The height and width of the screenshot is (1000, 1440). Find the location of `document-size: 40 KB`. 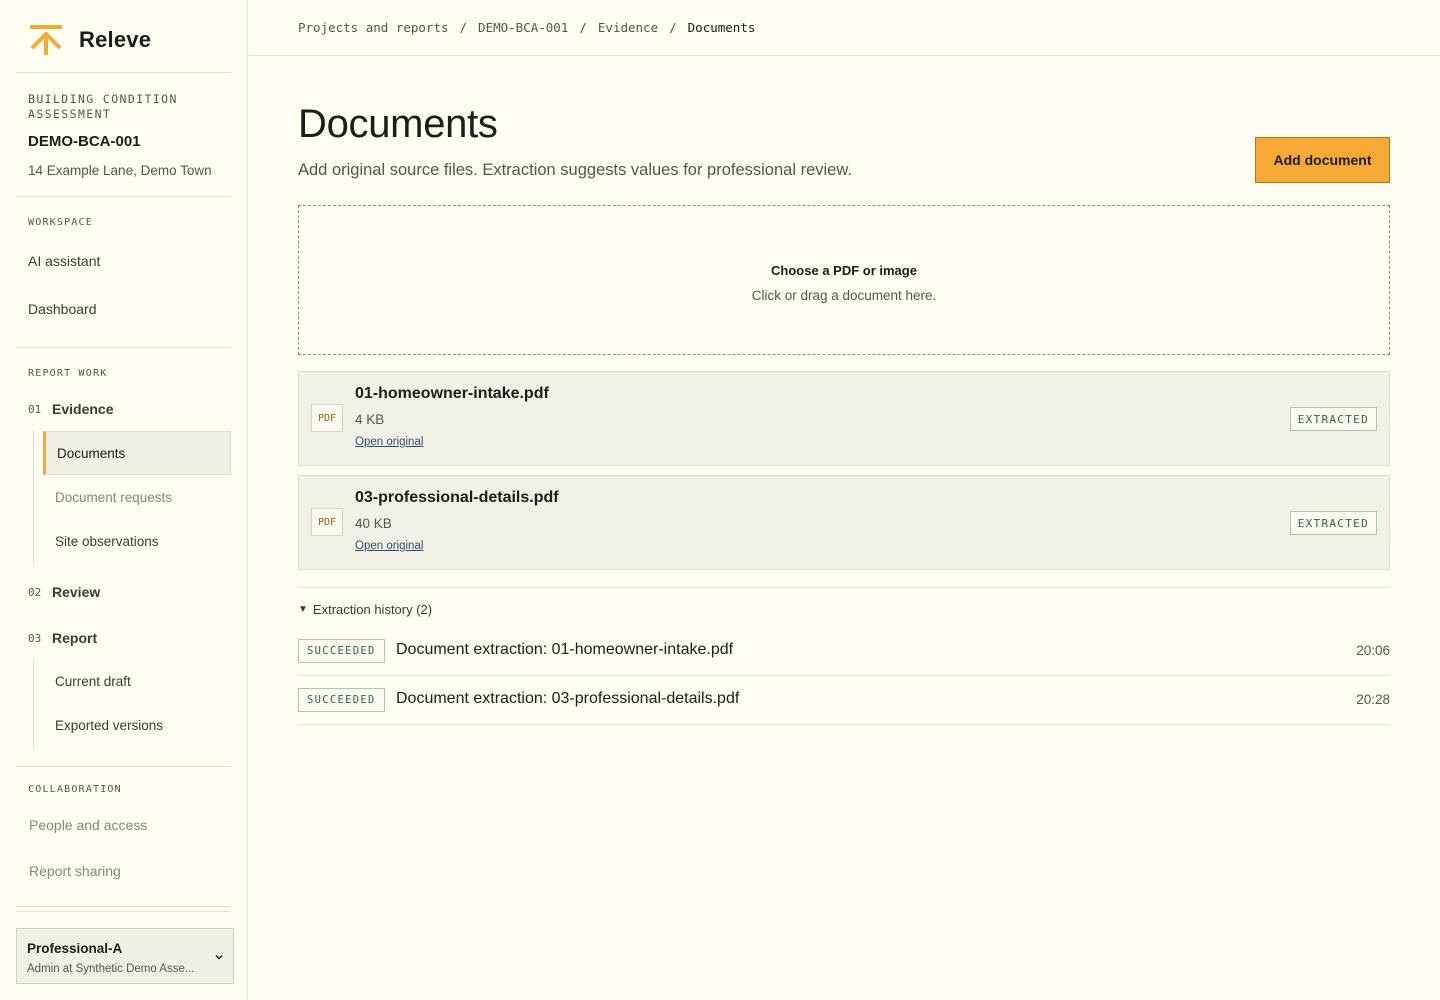

document-size: 40 KB is located at coordinates (373, 523).